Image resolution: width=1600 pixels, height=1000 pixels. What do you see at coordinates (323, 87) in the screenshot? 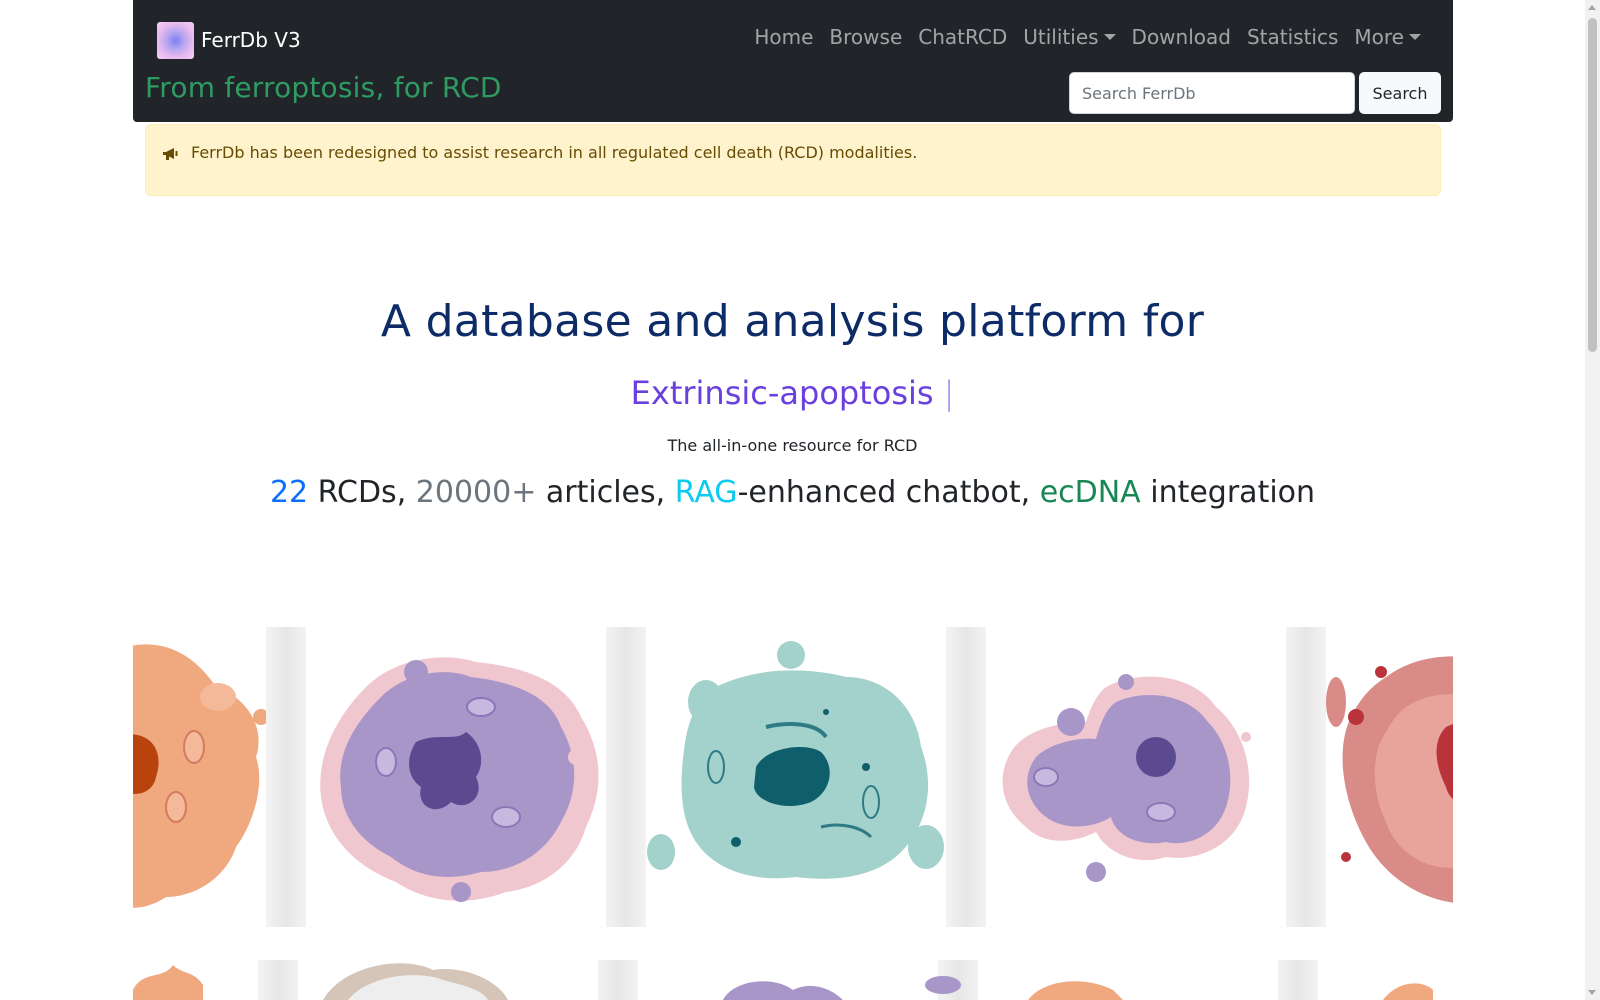
I see `tagline: From ferroptosis, for RCD` at bounding box center [323, 87].